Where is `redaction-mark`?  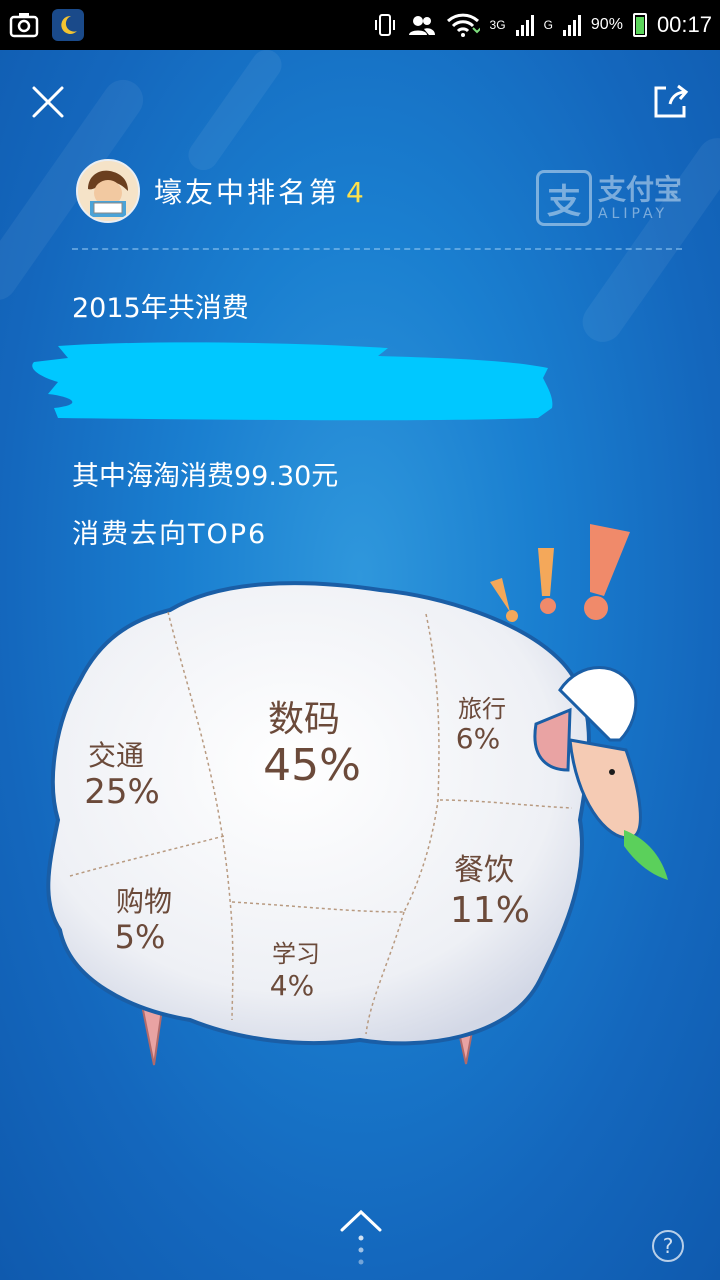 redaction-mark is located at coordinates (292, 381).